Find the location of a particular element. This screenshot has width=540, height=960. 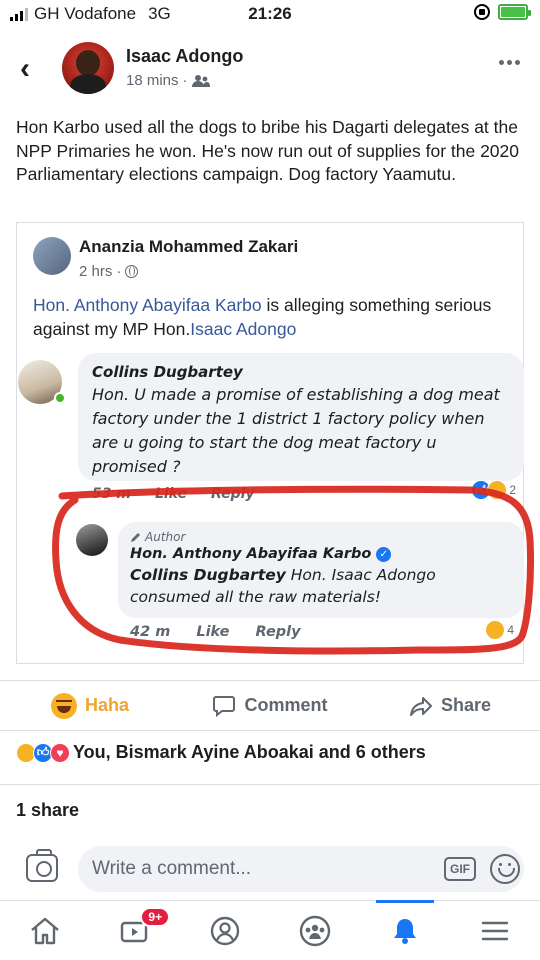

comment-reactions: 👍︎ 2 is located at coordinates (493, 490).